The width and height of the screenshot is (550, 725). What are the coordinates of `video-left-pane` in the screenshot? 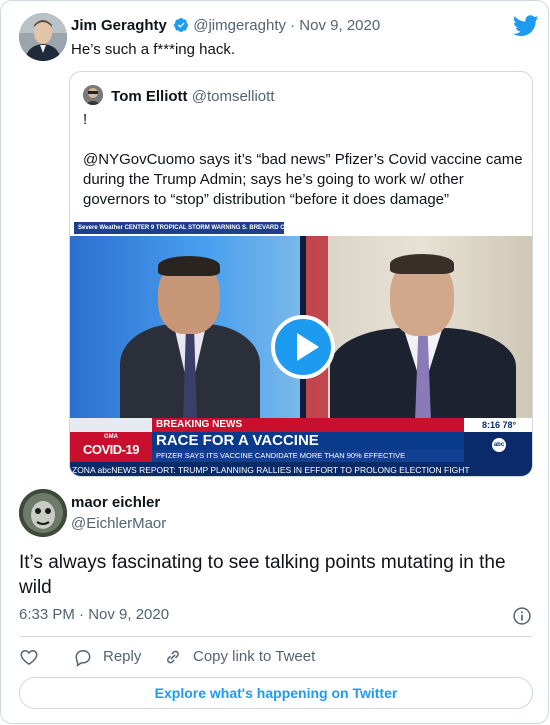 It's located at (185, 330).